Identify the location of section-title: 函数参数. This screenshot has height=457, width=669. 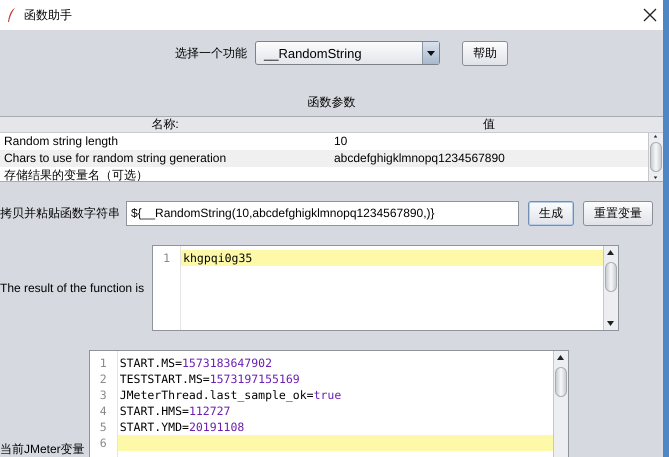
(332, 102).